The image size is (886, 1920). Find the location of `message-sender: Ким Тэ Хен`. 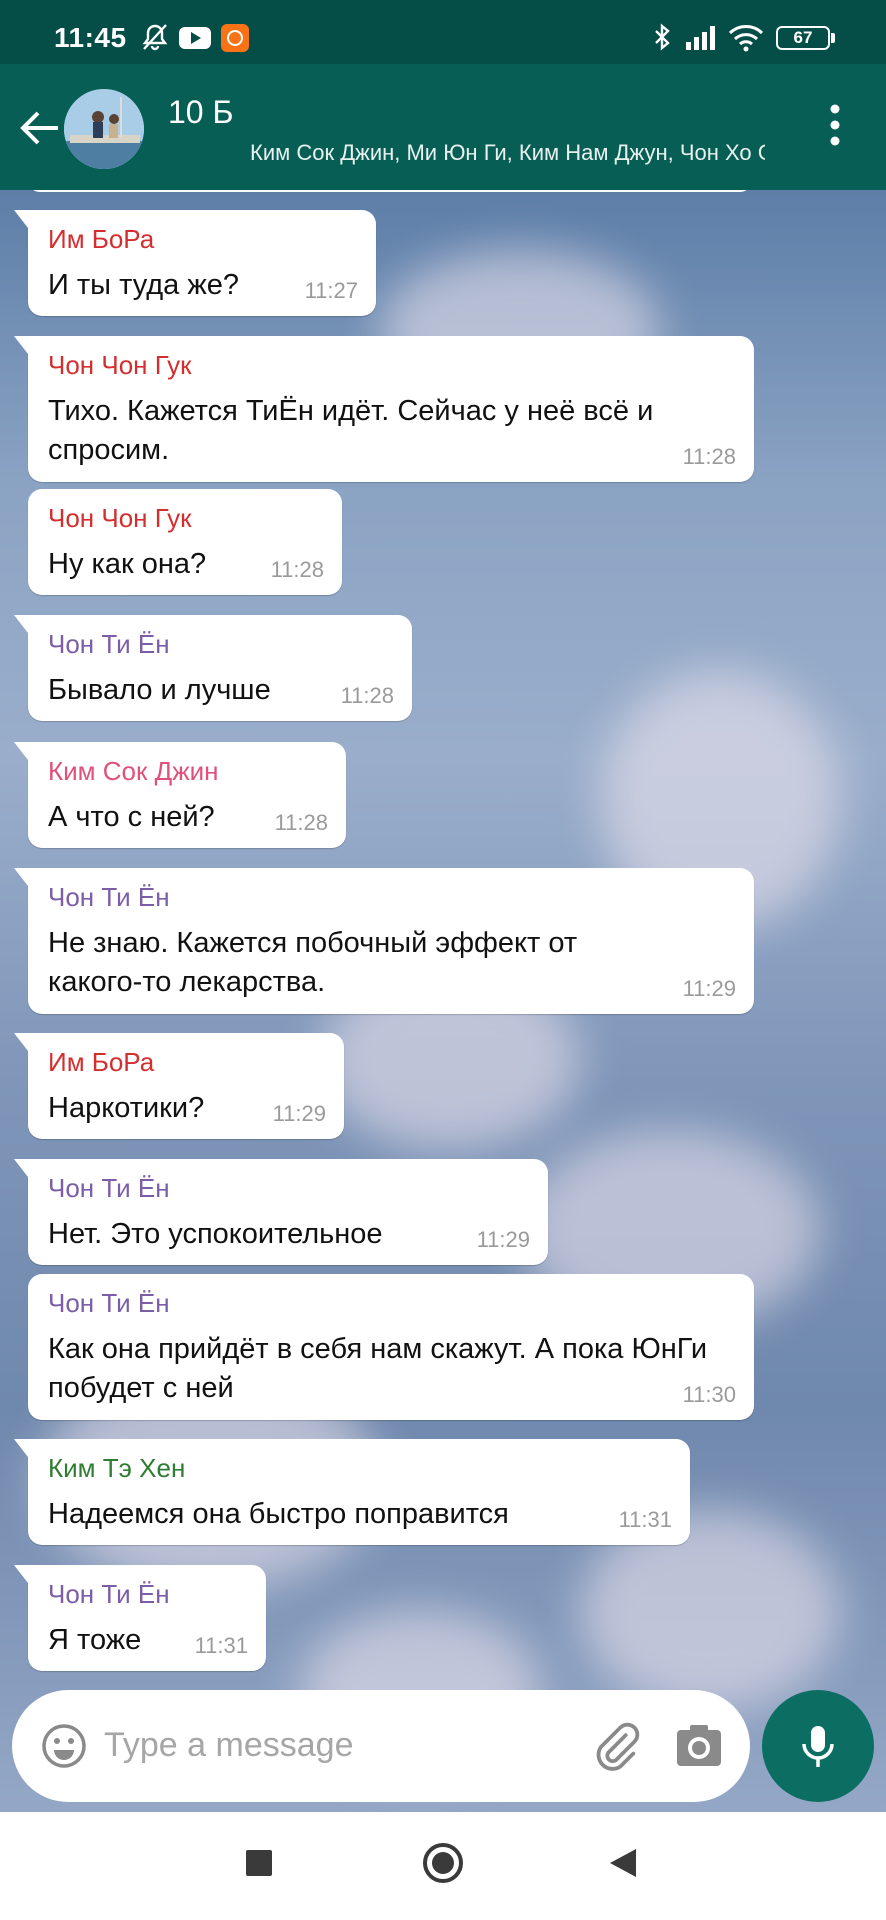

message-sender: Ким Тэ Хен is located at coordinates (117, 1468).